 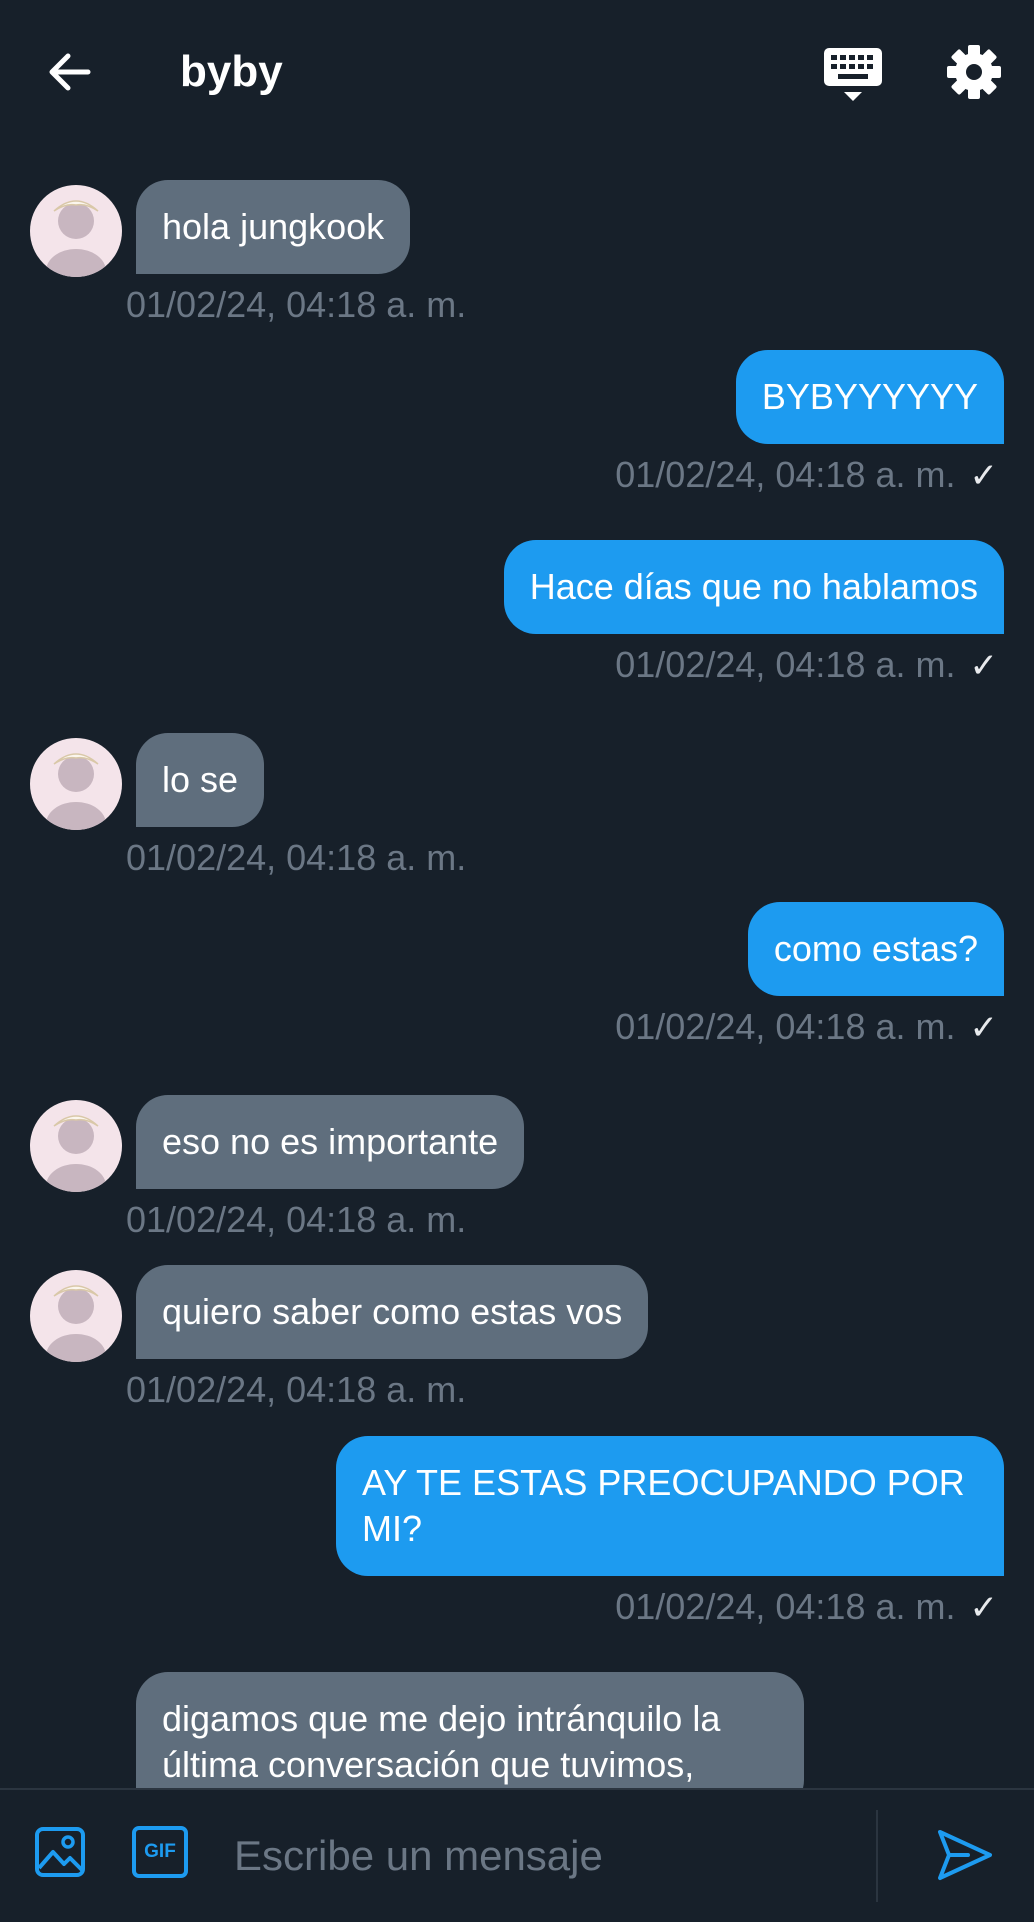 What do you see at coordinates (974, 72) in the screenshot?
I see `gear-icon` at bounding box center [974, 72].